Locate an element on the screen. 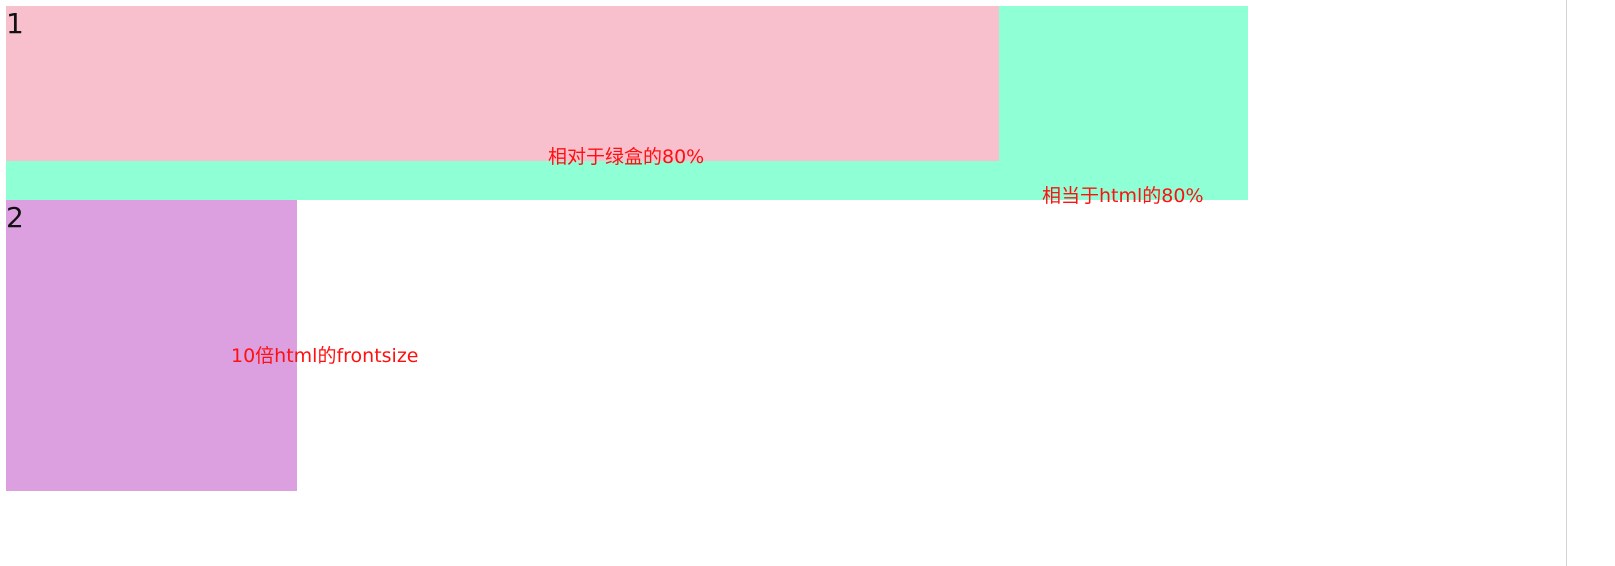 This screenshot has width=1615, height=566. purple-box-annotation: 10倍html的frontsize is located at coordinates (325, 356).